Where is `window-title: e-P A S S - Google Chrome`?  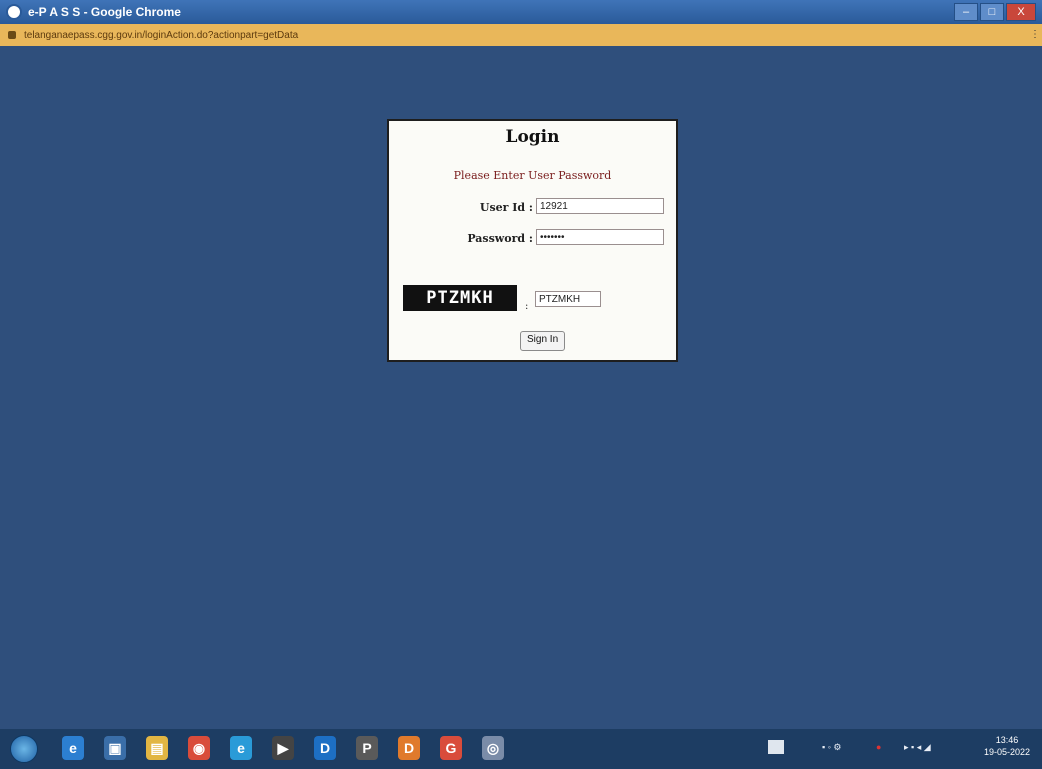 window-title: e-P A S S - Google Chrome is located at coordinates (104, 12).